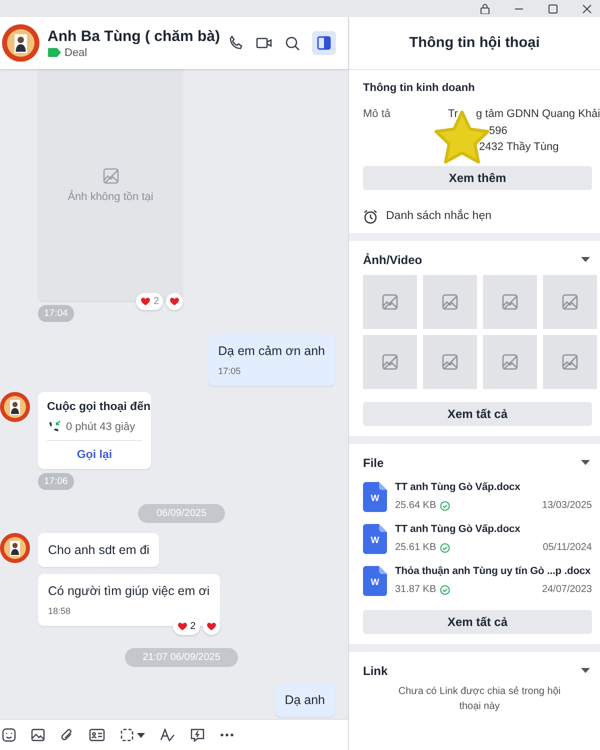  Describe the element at coordinates (377, 114) in the screenshot. I see `field-label: Mô tả` at that location.